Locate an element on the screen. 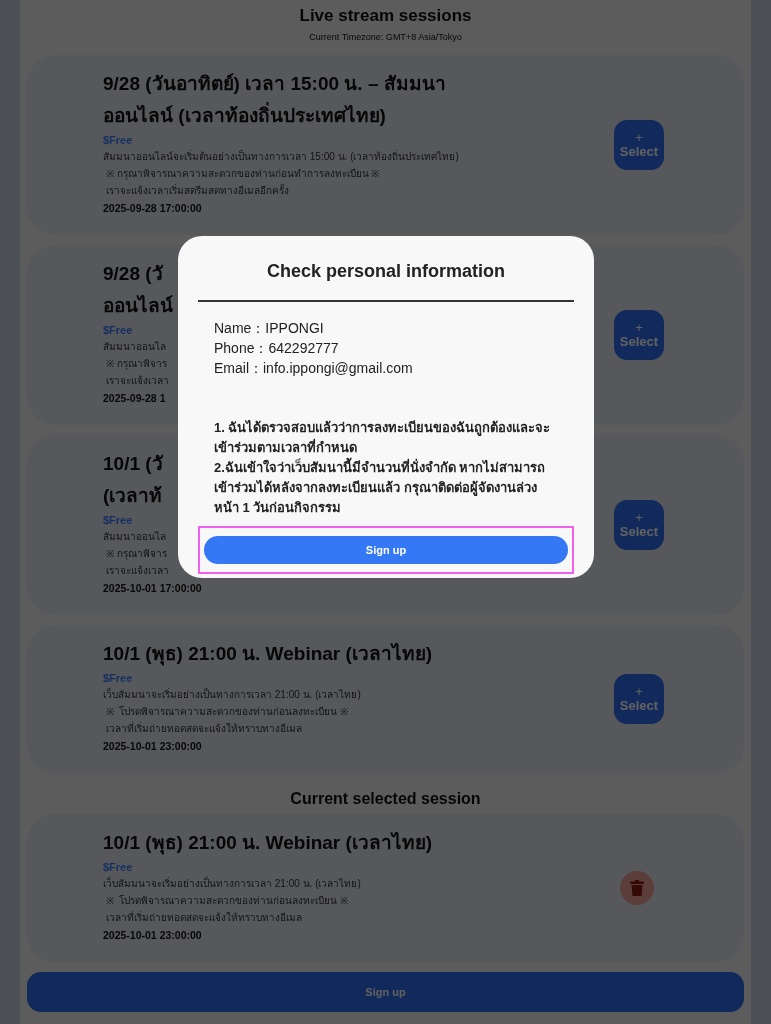  info-text: Phone：642292777 is located at coordinates (277, 348).